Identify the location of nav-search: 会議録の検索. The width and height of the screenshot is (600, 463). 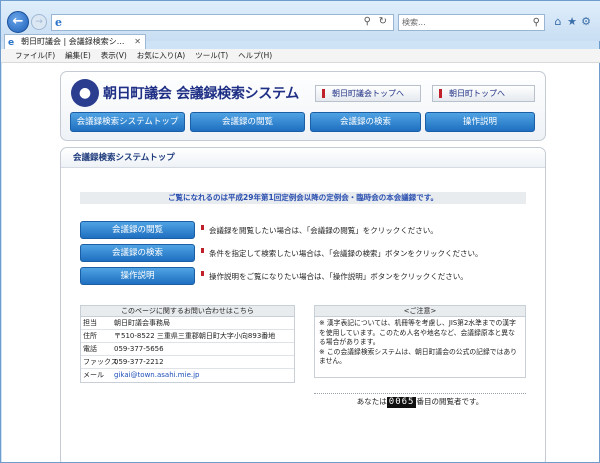
(365, 122).